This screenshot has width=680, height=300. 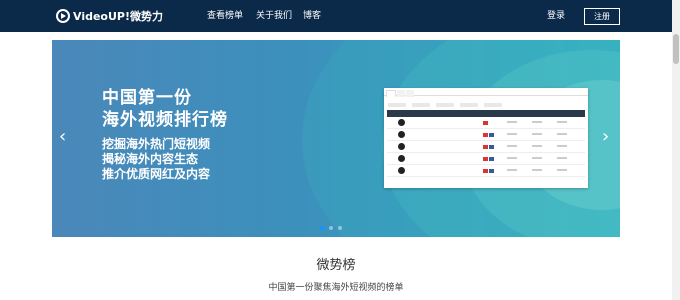 What do you see at coordinates (118, 16) in the screenshot?
I see `logo-text: VideoUP!微势力` at bounding box center [118, 16].